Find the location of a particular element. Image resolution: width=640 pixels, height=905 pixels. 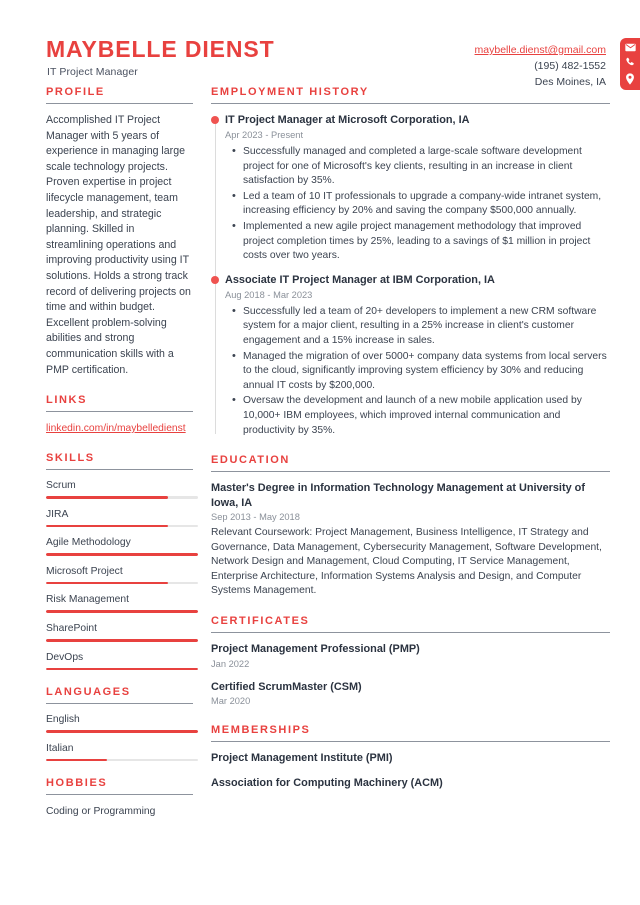

skill-label: DevOps is located at coordinates (65, 657).